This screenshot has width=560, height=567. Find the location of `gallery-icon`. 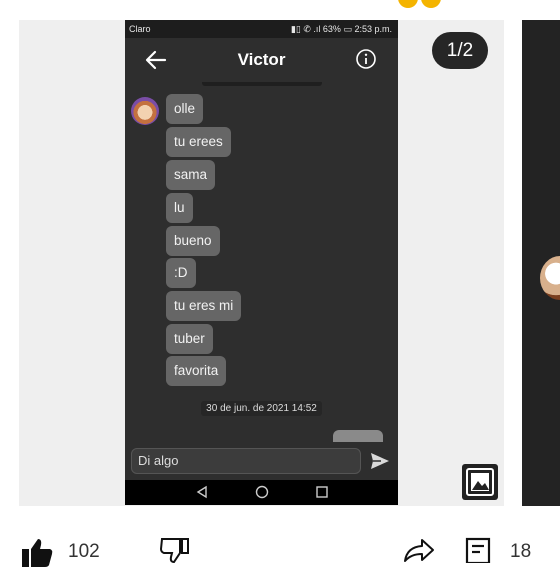

gallery-icon is located at coordinates (480, 482).